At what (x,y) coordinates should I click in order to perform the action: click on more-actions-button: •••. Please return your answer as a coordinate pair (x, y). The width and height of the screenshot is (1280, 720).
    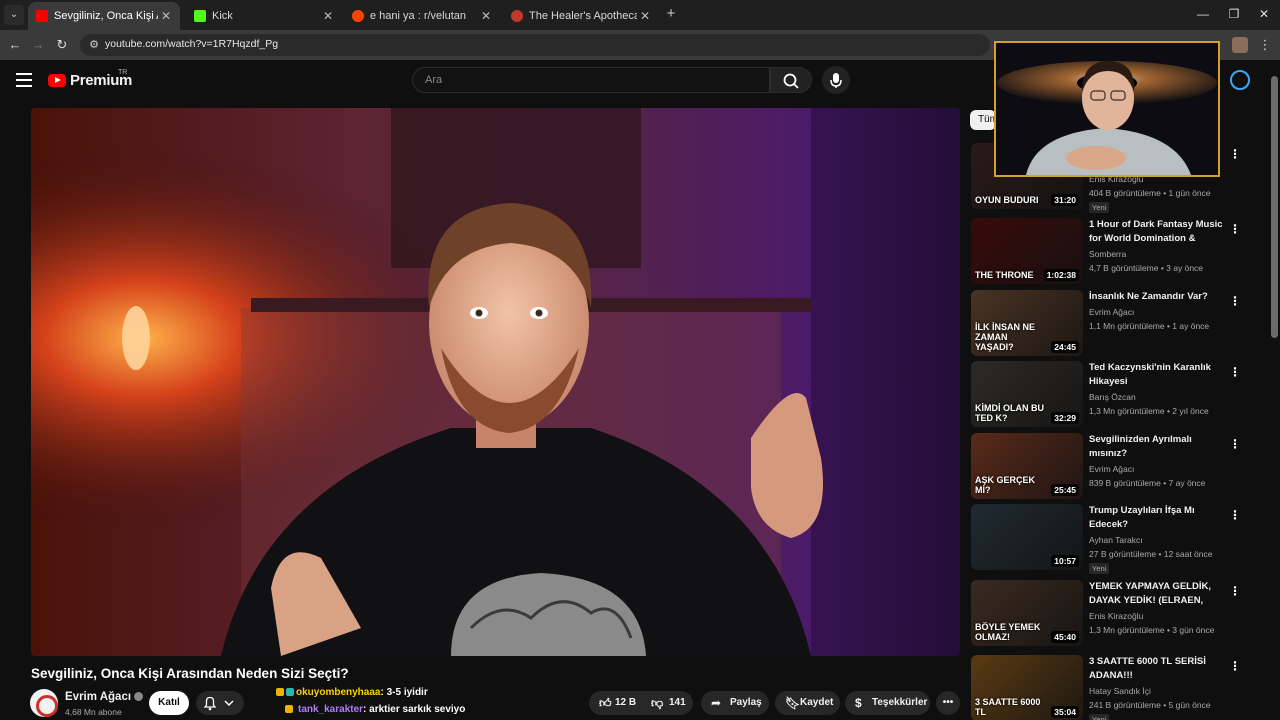
    Looking at the image, I should click on (948, 703).